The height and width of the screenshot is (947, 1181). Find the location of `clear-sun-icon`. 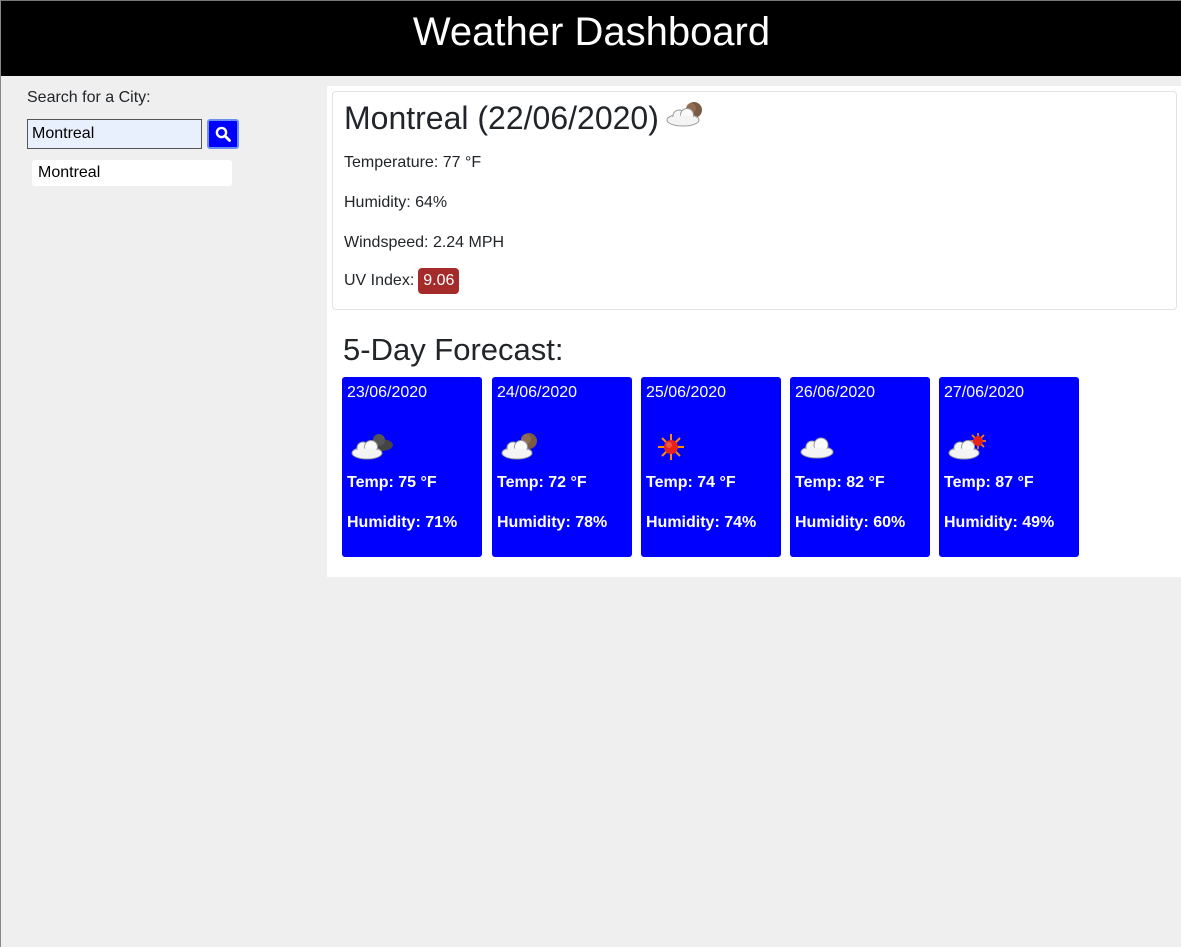

clear-sun-icon is located at coordinates (671, 445).